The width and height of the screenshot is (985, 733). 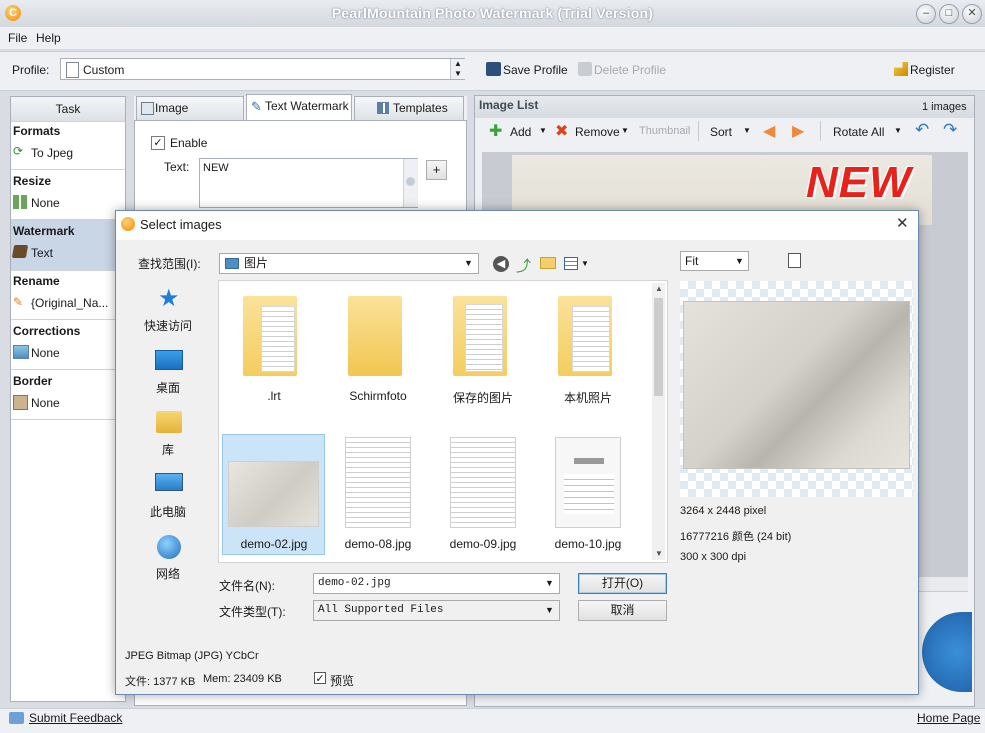 I want to click on menu-file: File, so click(x=17, y=38).